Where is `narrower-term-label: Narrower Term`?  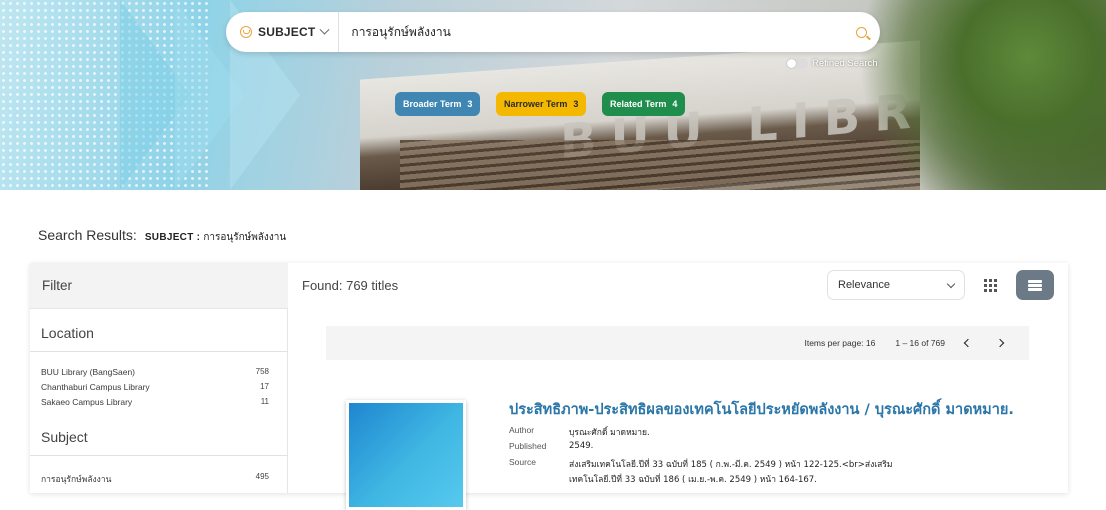
narrower-term-label: Narrower Term is located at coordinates (536, 104).